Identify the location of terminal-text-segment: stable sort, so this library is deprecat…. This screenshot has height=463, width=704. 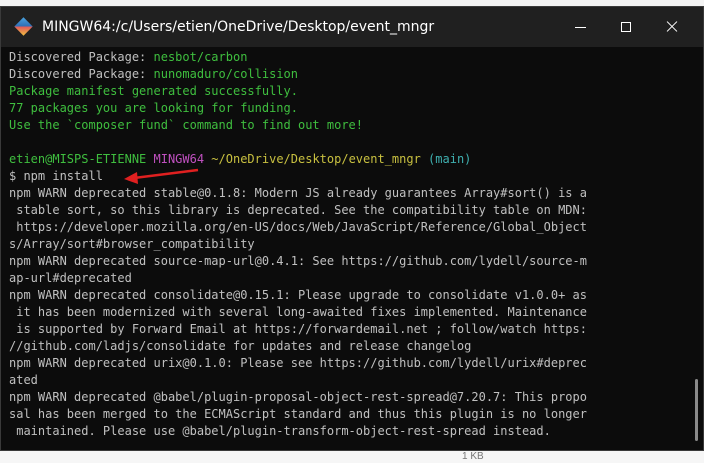
(298, 210).